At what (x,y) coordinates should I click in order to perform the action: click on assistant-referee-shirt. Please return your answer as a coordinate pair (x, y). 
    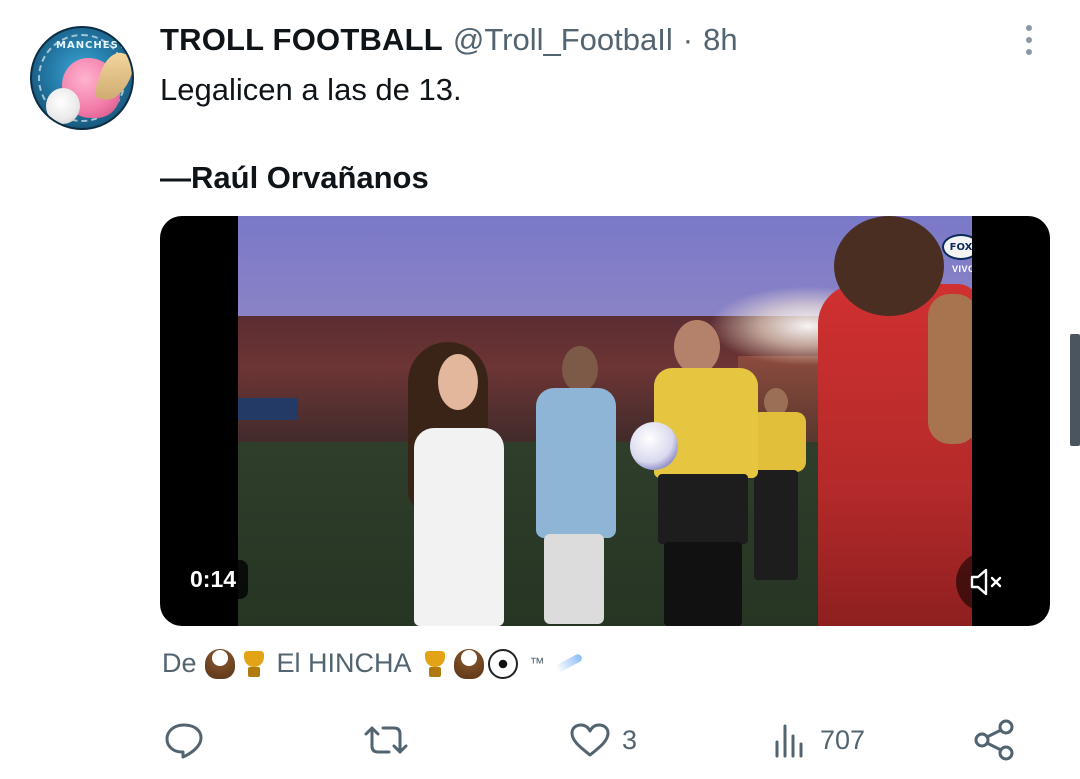
    Looking at the image, I should click on (778, 442).